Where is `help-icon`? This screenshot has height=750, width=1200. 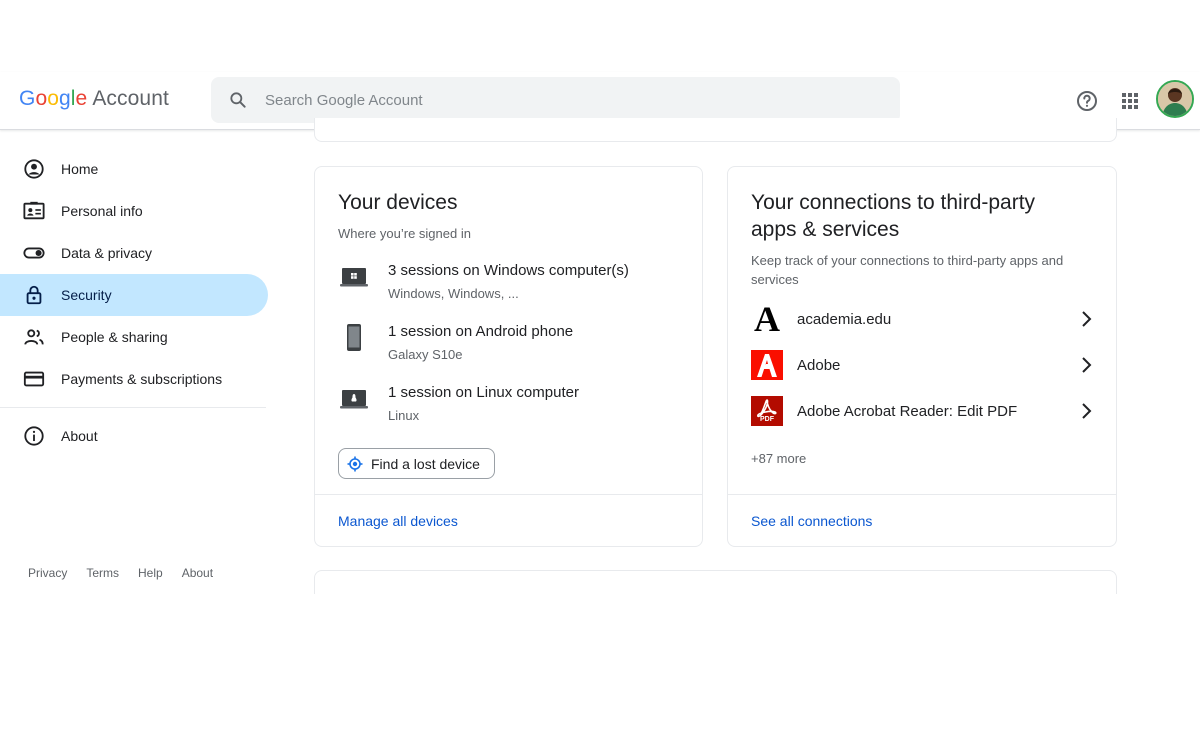
help-icon is located at coordinates (1087, 101).